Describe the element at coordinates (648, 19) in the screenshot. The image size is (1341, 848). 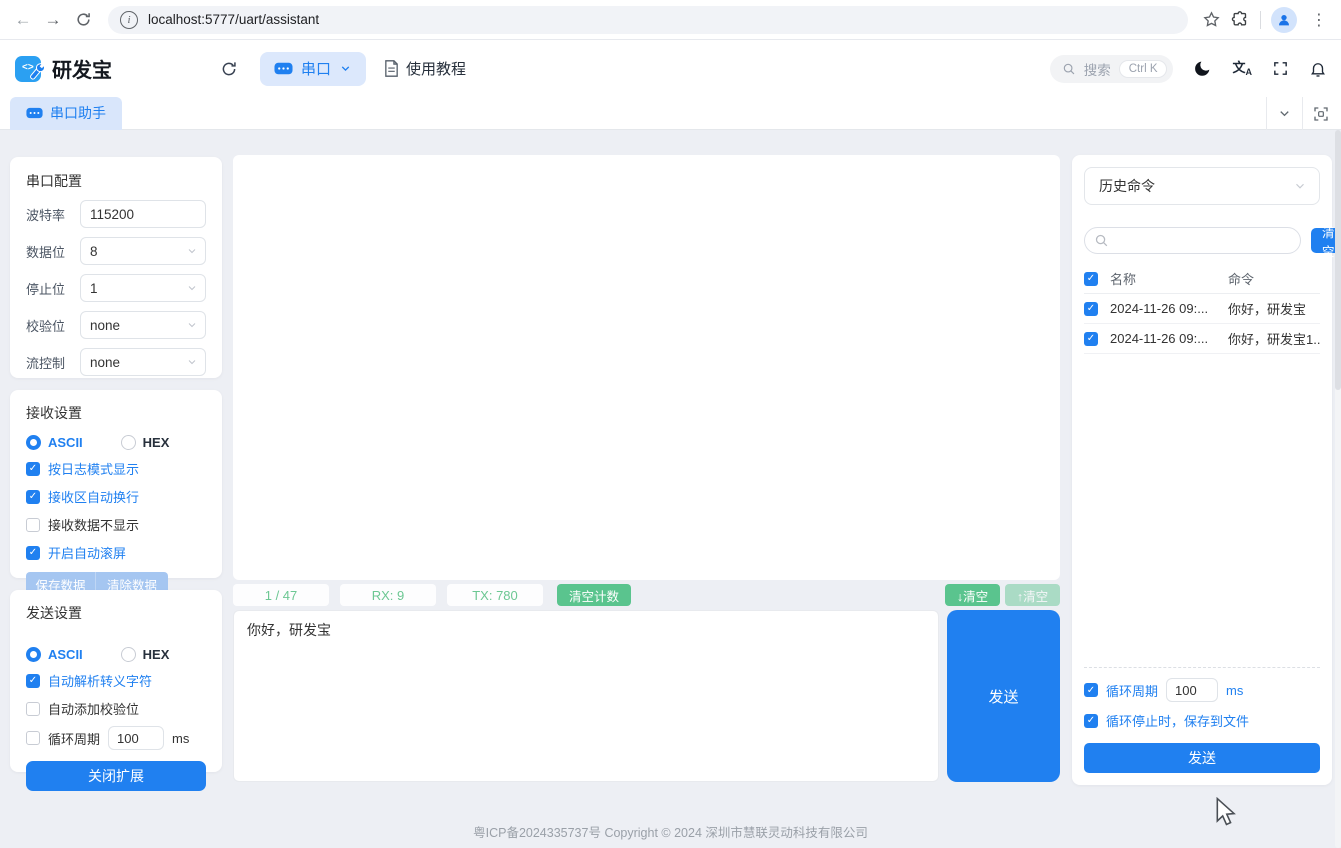
I see `address-bar: i localhost:5777/uart/assistant` at that location.